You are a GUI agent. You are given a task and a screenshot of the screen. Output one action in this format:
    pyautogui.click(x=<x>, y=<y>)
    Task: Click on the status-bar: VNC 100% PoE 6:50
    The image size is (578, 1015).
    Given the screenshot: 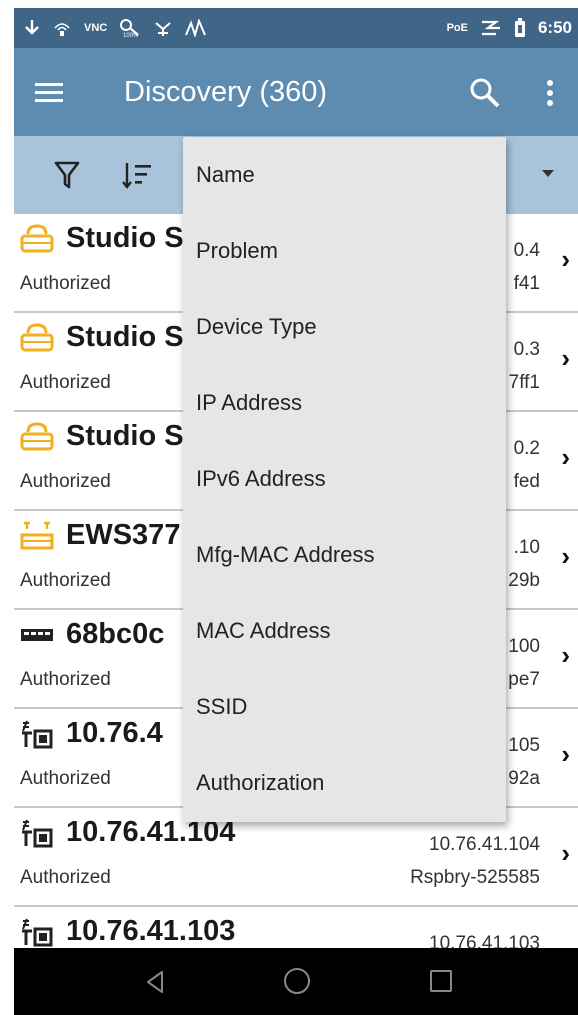 What is the action you would take?
    pyautogui.click(x=296, y=28)
    